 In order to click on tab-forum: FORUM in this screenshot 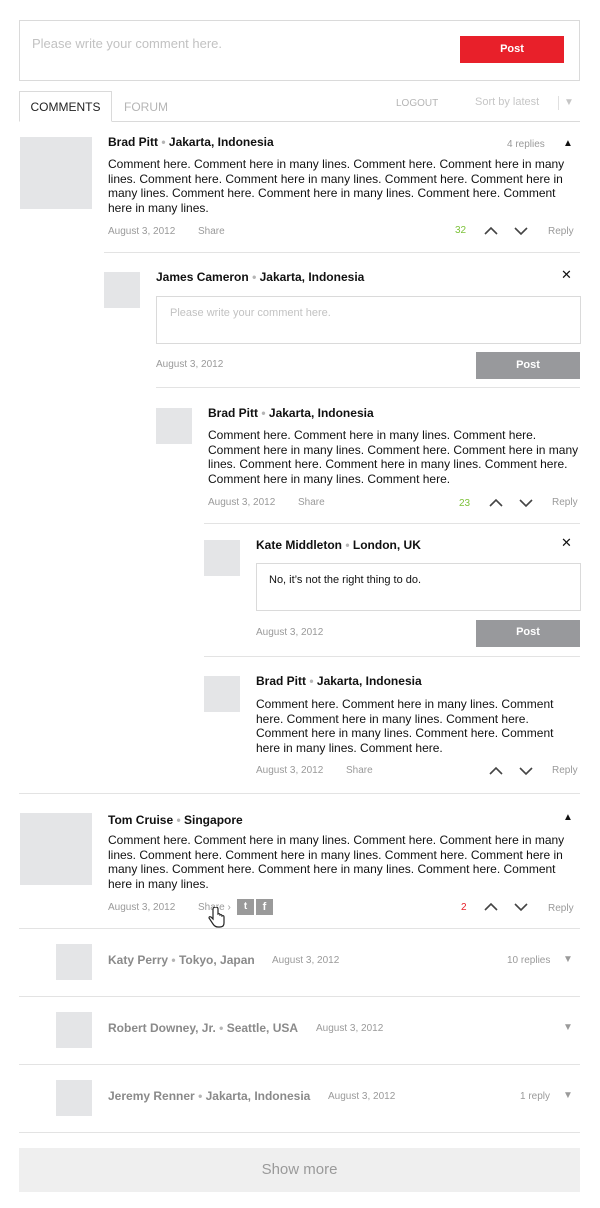, I will do `click(146, 107)`.